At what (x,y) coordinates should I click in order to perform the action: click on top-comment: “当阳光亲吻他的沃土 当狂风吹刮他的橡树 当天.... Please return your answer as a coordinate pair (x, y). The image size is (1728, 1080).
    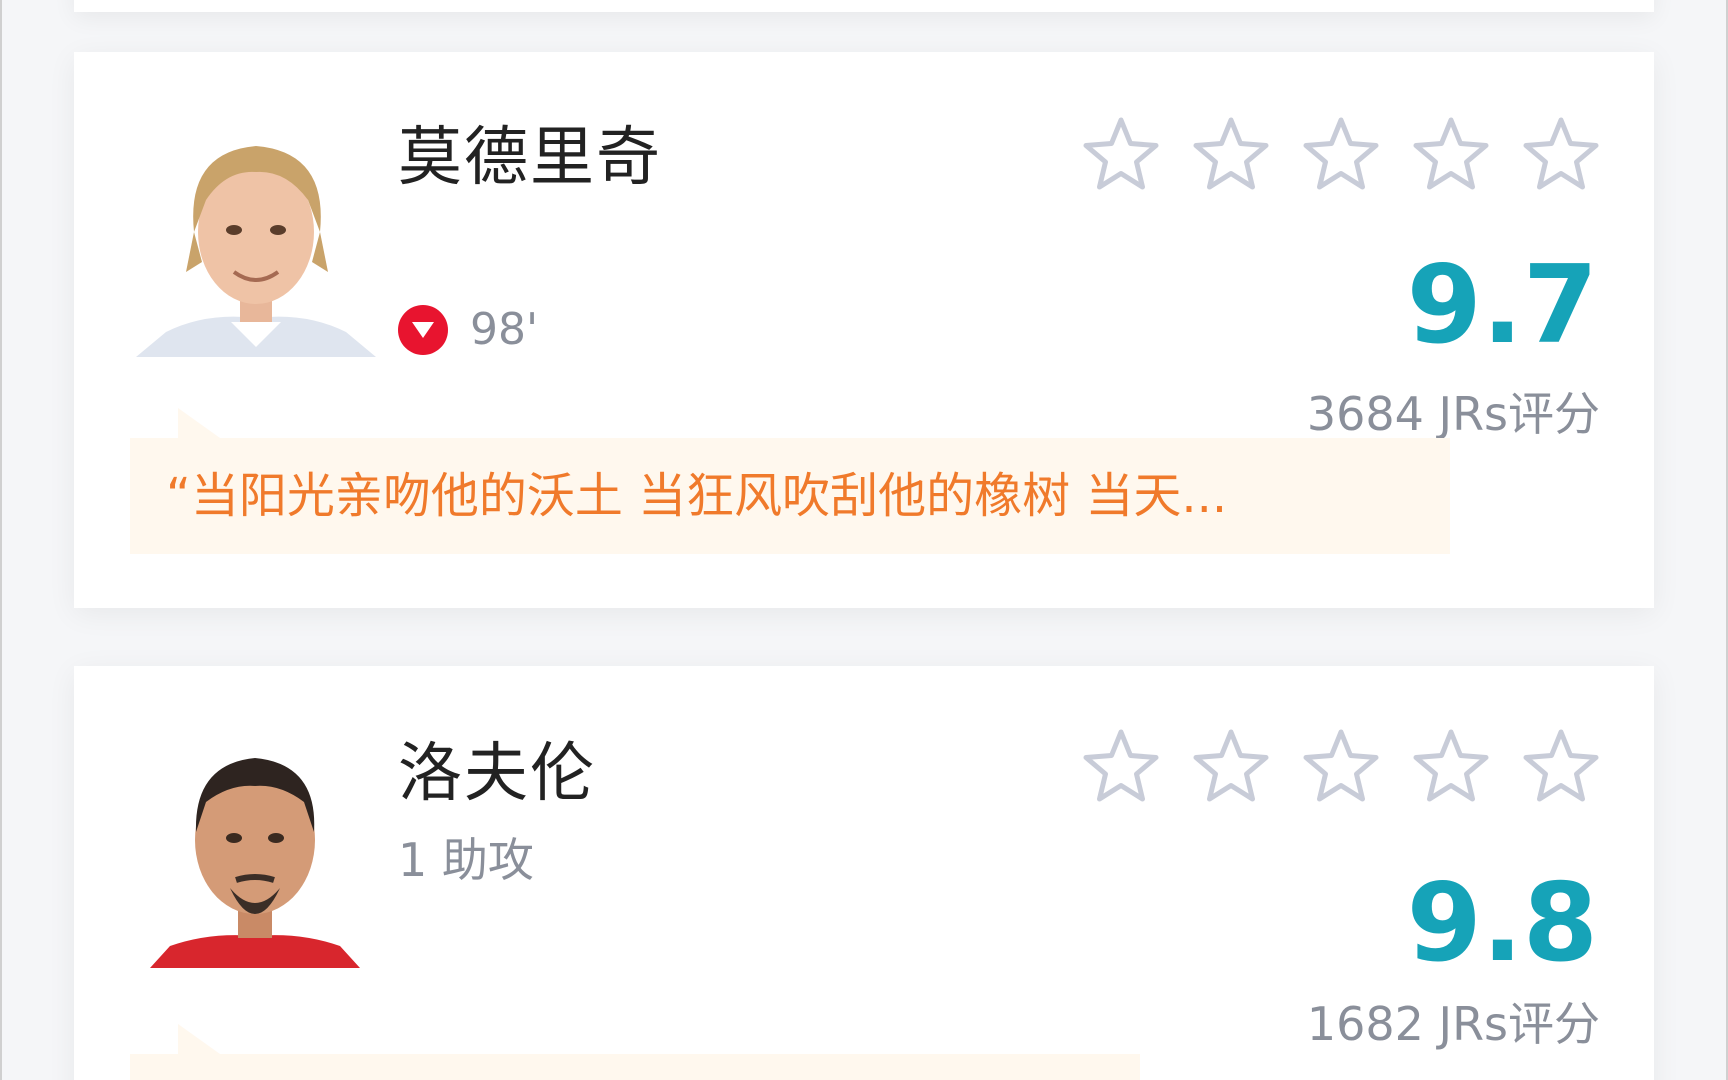
    Looking at the image, I should click on (790, 496).